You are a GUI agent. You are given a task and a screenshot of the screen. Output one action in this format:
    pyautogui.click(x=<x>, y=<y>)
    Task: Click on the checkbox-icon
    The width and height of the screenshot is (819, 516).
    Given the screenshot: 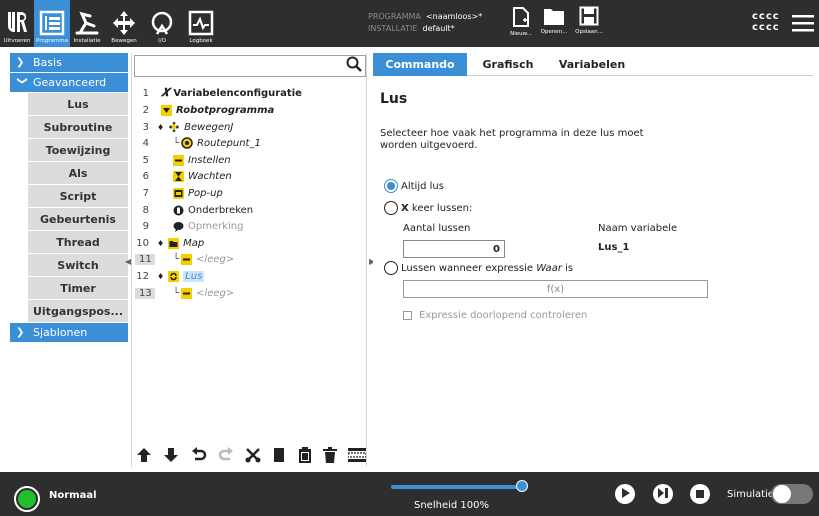 What is the action you would take?
    pyautogui.click(x=407, y=315)
    